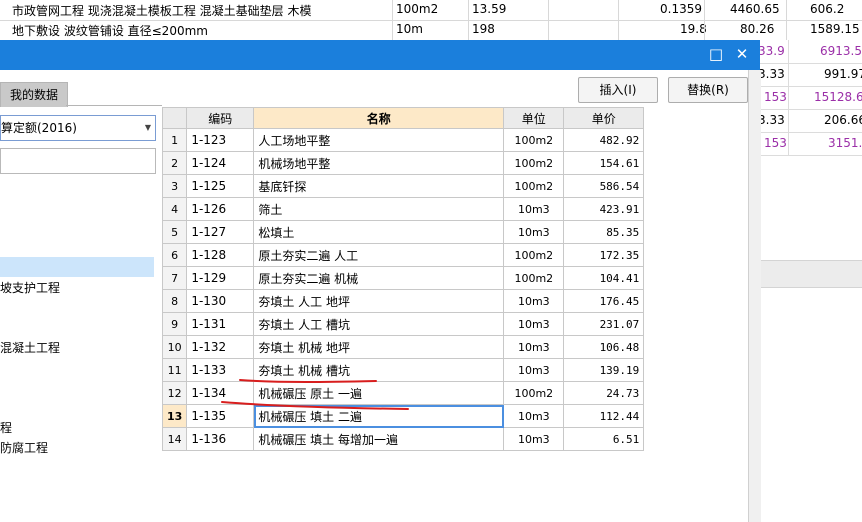 The height and width of the screenshot is (522, 862). I want to click on table-row: 14 1-136 机械碾压 填土 每增加一遍 10m3 6.51, so click(403, 439).